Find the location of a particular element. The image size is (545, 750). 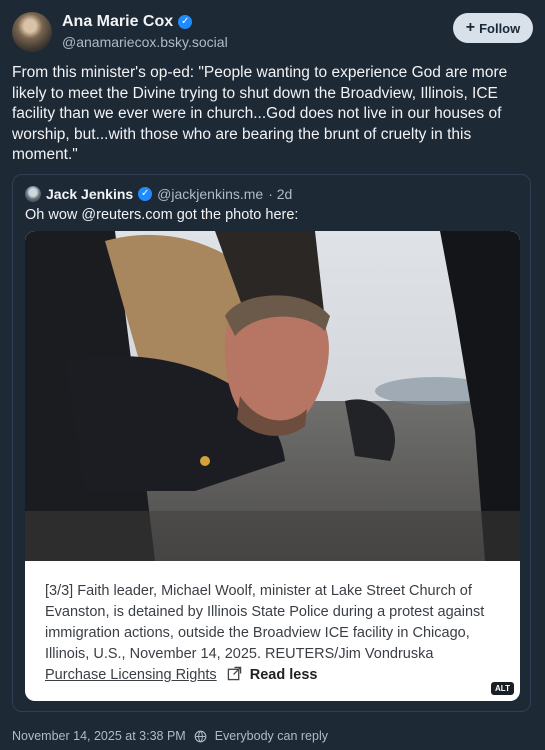

read-less-button: Read less is located at coordinates (284, 675).